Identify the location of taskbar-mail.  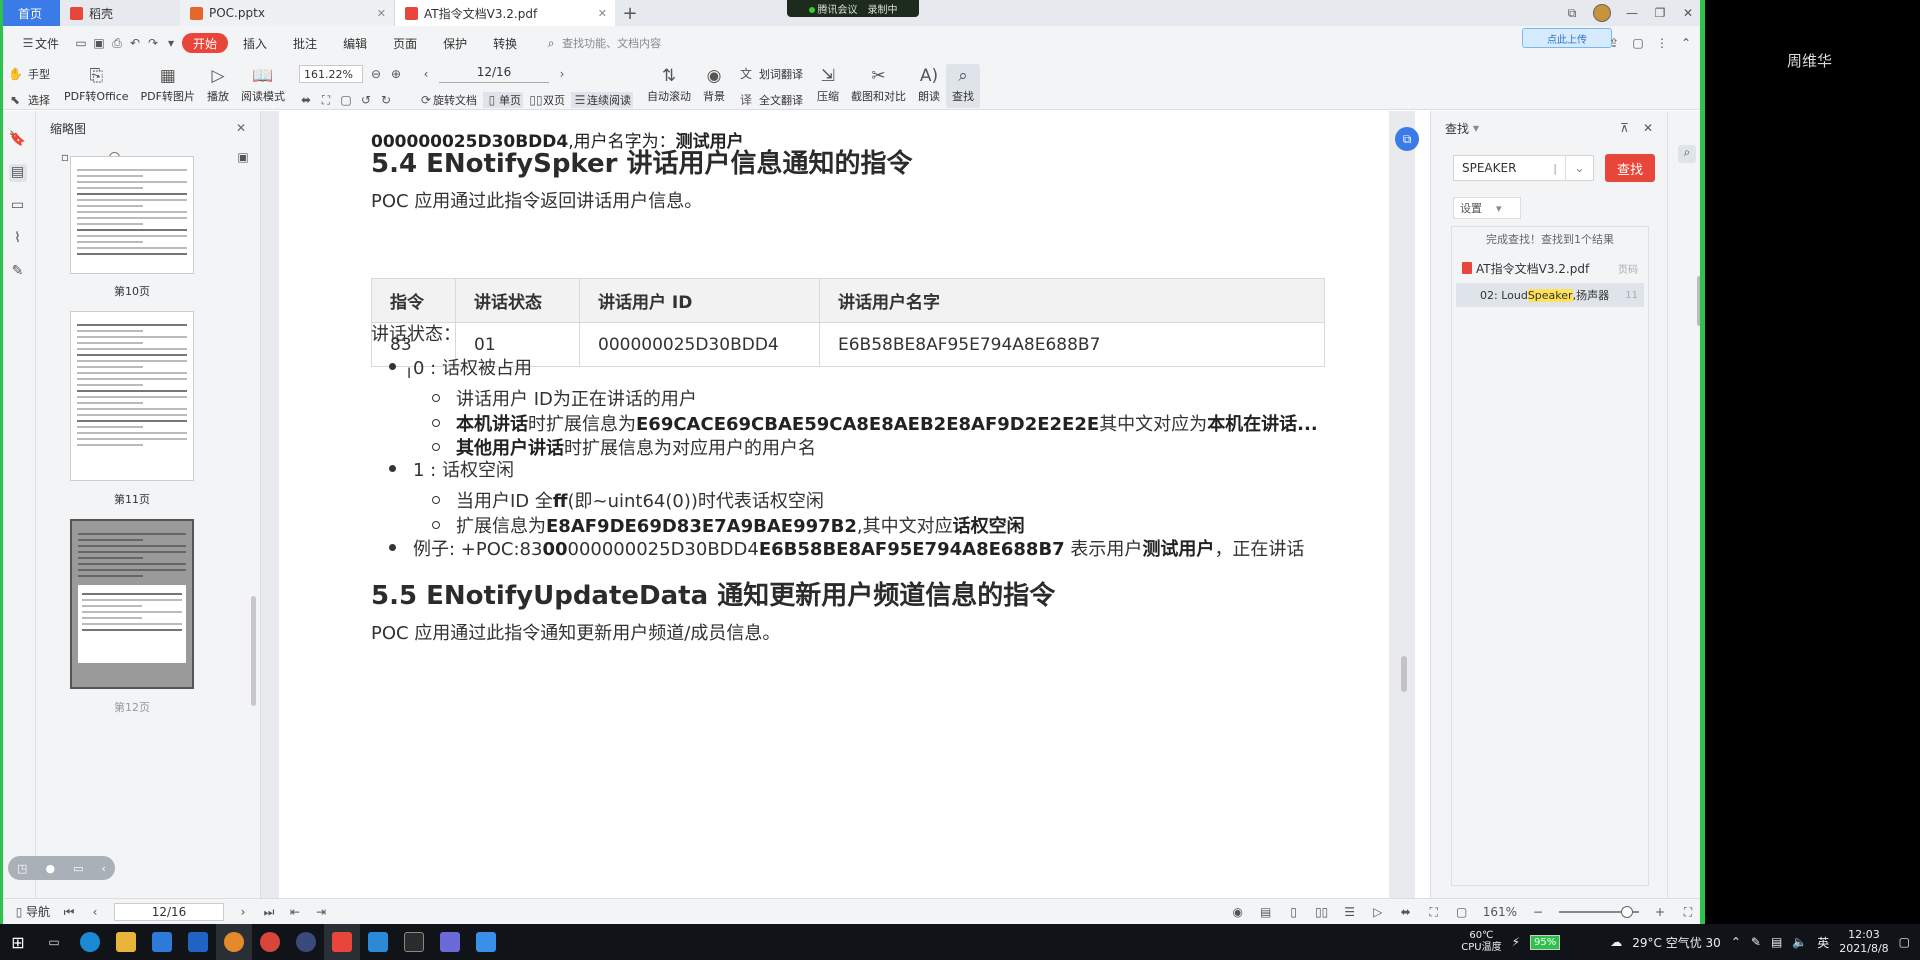
(198, 942).